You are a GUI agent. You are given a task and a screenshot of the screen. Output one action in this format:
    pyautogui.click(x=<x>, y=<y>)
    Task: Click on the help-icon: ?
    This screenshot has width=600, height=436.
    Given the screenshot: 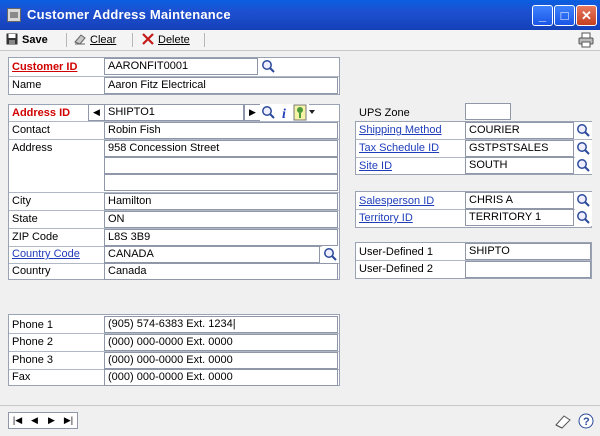 What is the action you would take?
    pyautogui.click(x=586, y=421)
    